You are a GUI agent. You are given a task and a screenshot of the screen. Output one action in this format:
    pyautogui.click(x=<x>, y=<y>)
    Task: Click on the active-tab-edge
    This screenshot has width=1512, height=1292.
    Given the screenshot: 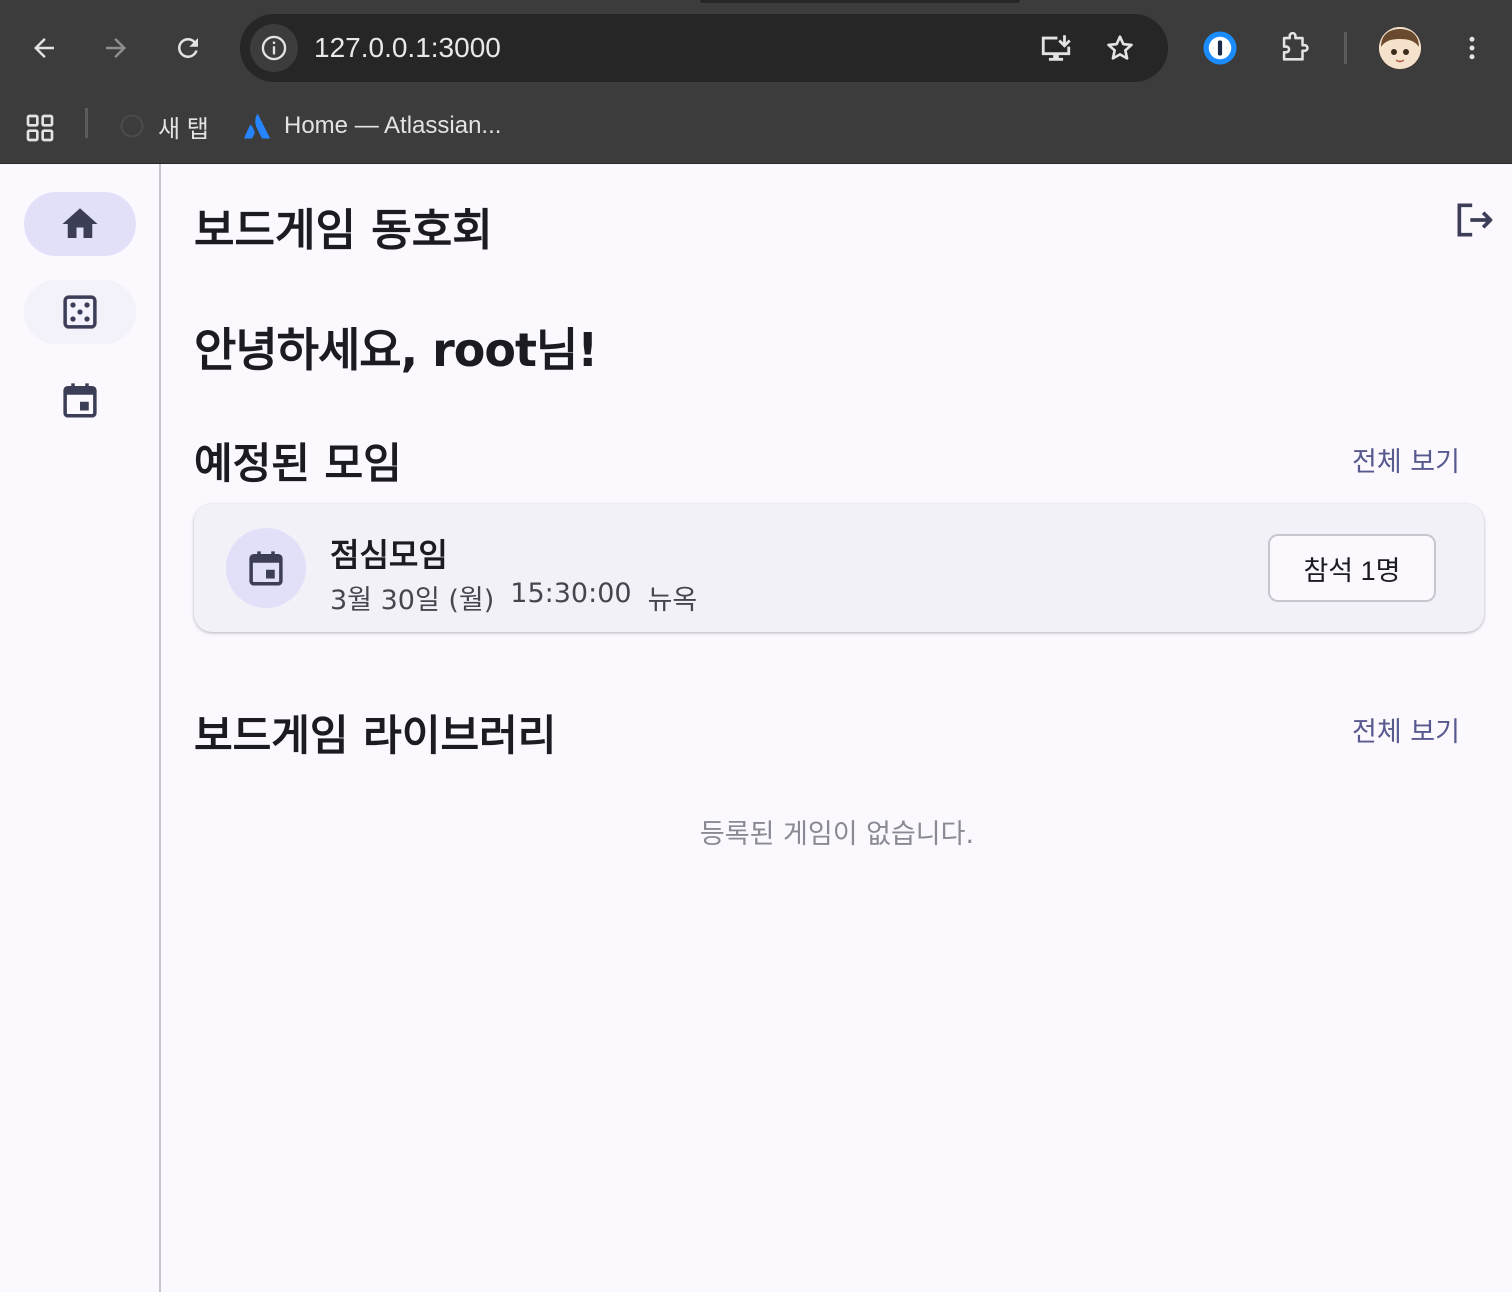 What is the action you would take?
    pyautogui.click(x=860, y=1)
    